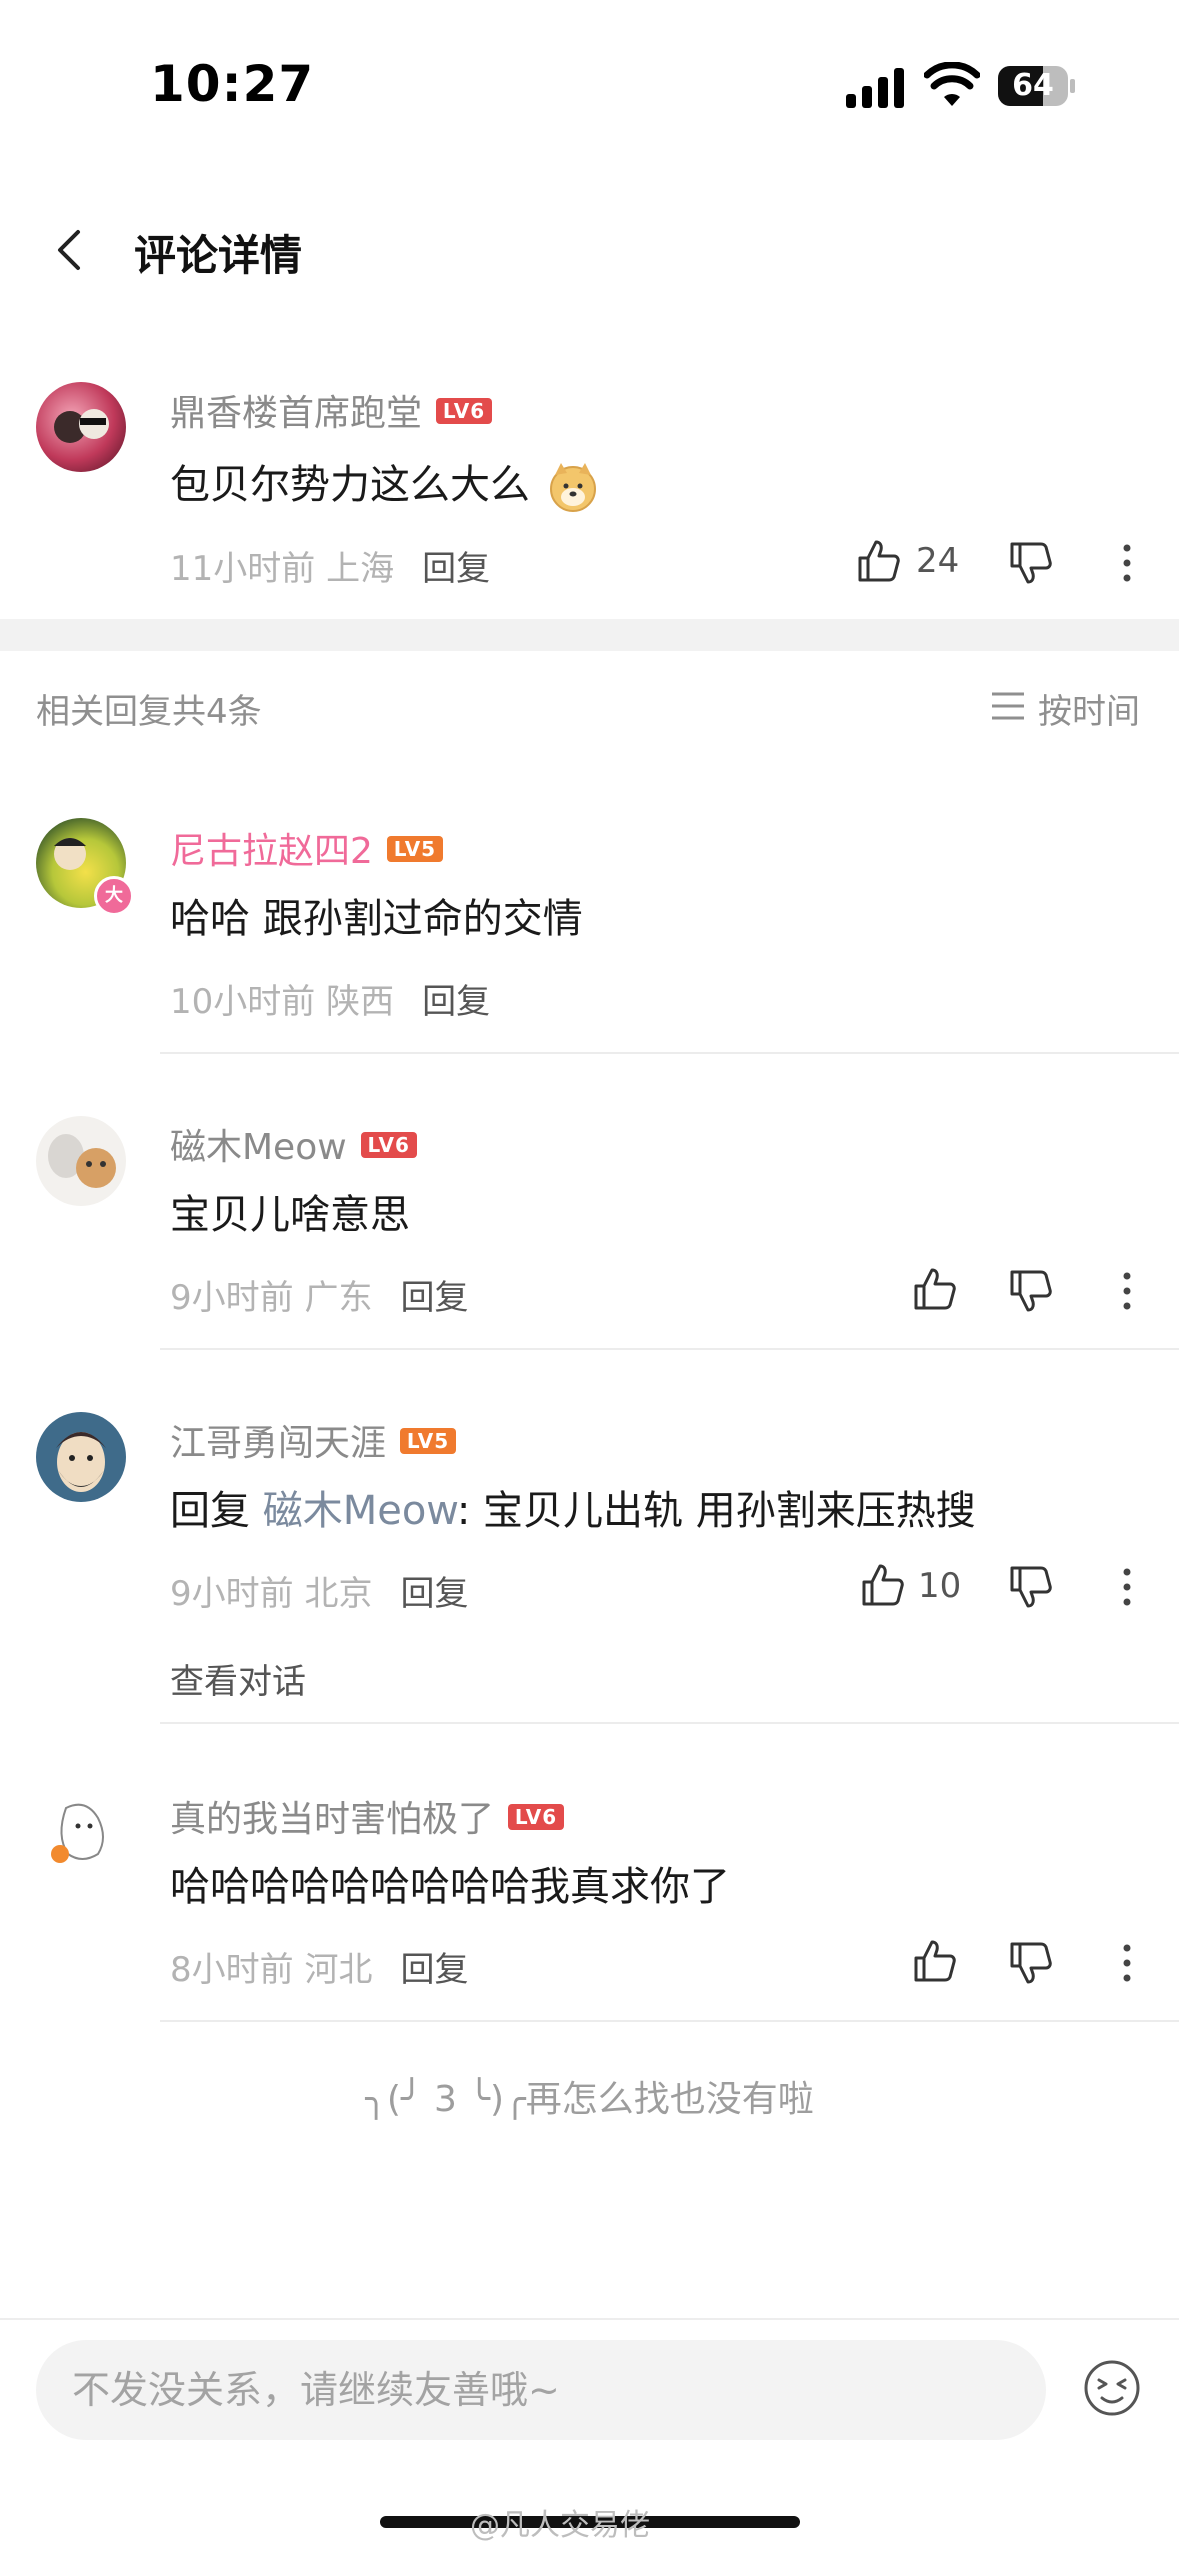 This screenshot has width=1179, height=2556. What do you see at coordinates (589, 635) in the screenshot?
I see `section-divider` at bounding box center [589, 635].